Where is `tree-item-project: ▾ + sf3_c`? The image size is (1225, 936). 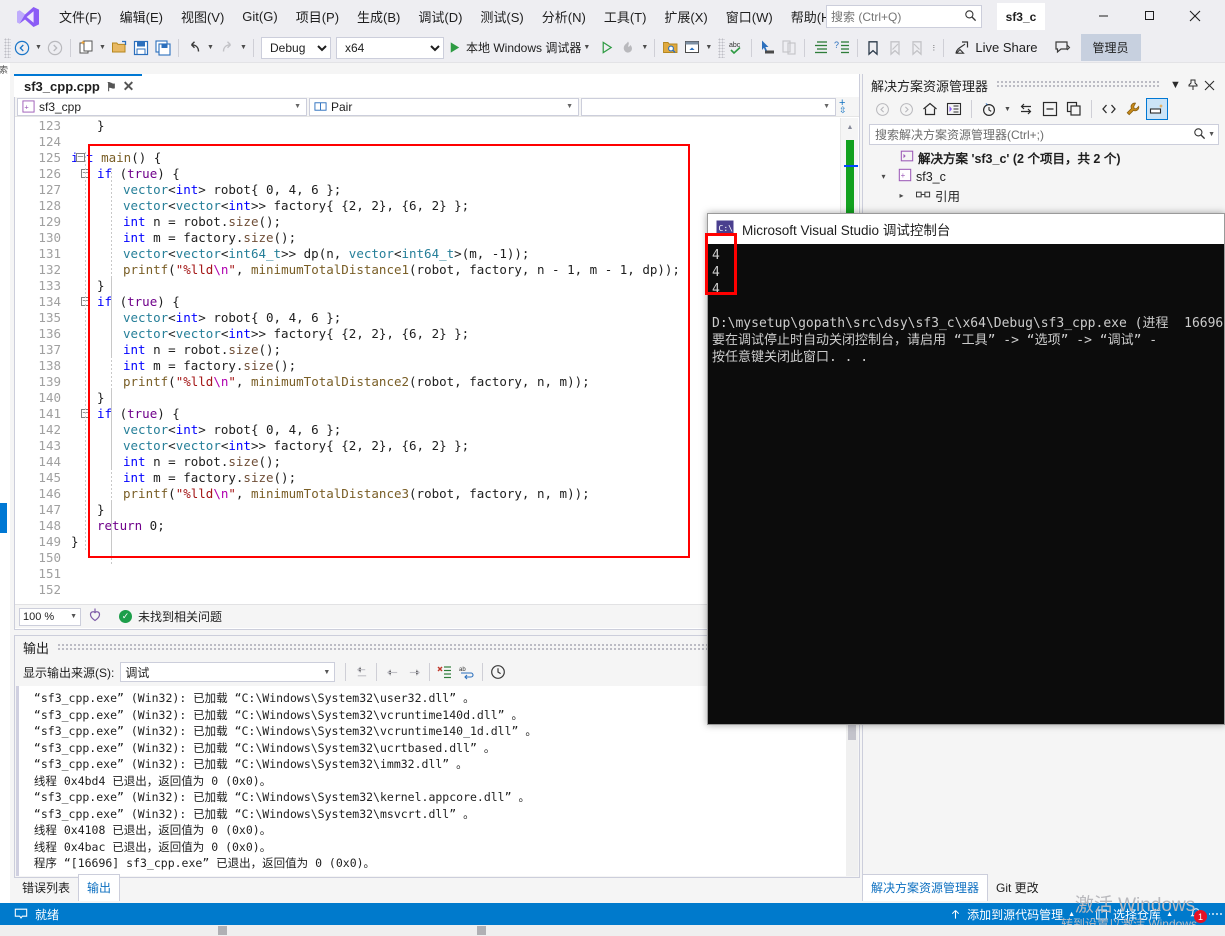
tree-item-project: ▾ + sf3_c is located at coordinates (1044, 176).